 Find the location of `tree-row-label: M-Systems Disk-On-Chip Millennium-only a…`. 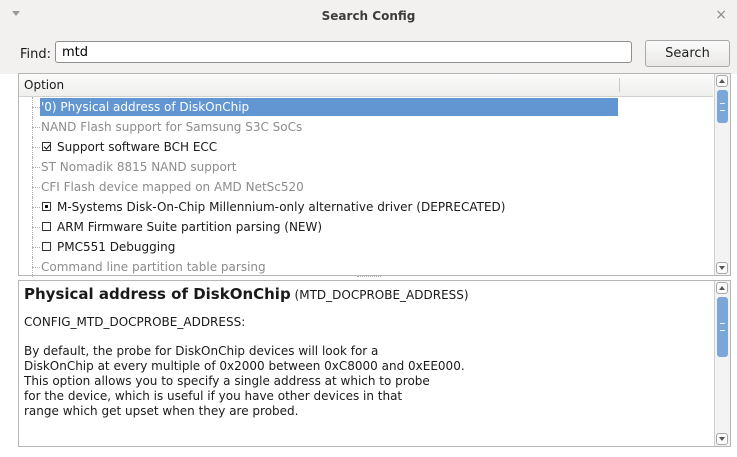

tree-row-label: M-Systems Disk-On-Chip Millennium-only a… is located at coordinates (281, 207).